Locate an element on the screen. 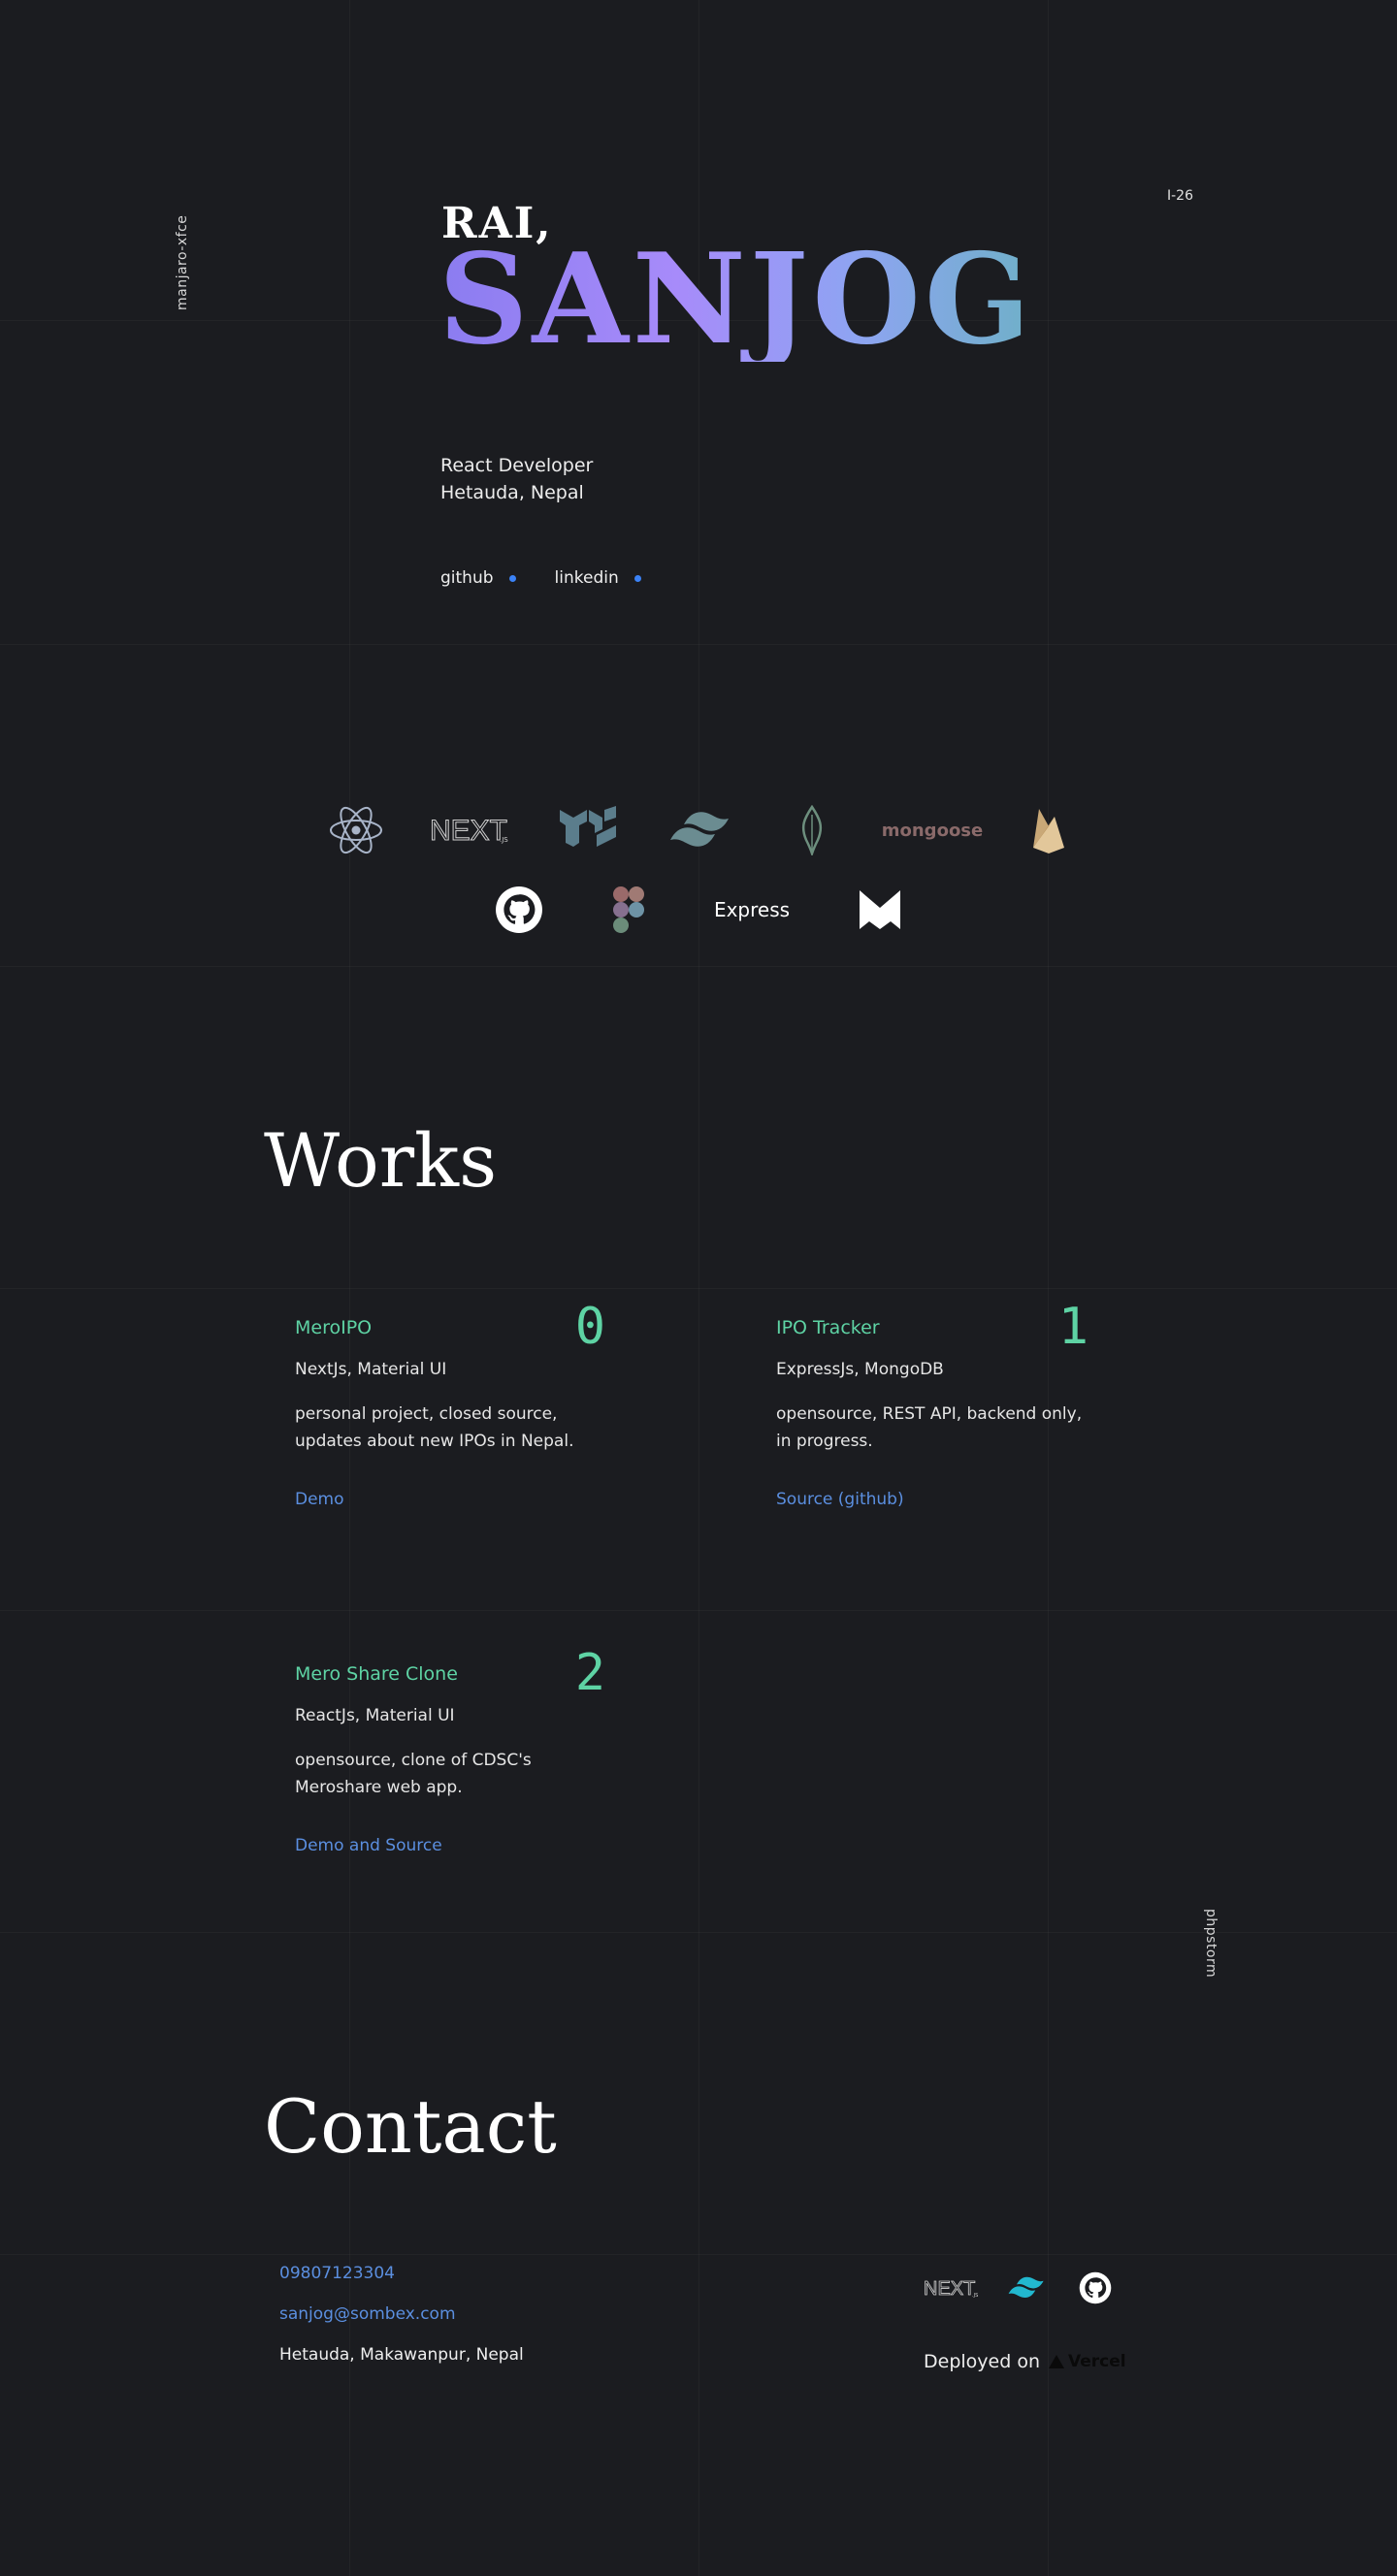 Image resolution: width=1397 pixels, height=2576 pixels. vercel-triangle-icon is located at coordinates (1056, 2361).